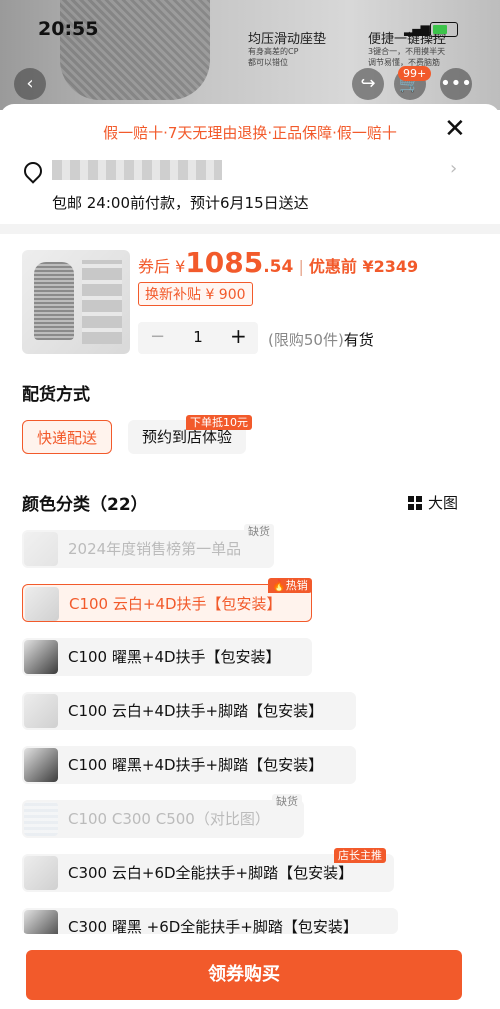 The image size is (500, 1009). Describe the element at coordinates (407, 57) in the screenshot. I see `feature-sub-control: 3键合一，不用摸半天 调节易懂，不费脑筋` at that location.